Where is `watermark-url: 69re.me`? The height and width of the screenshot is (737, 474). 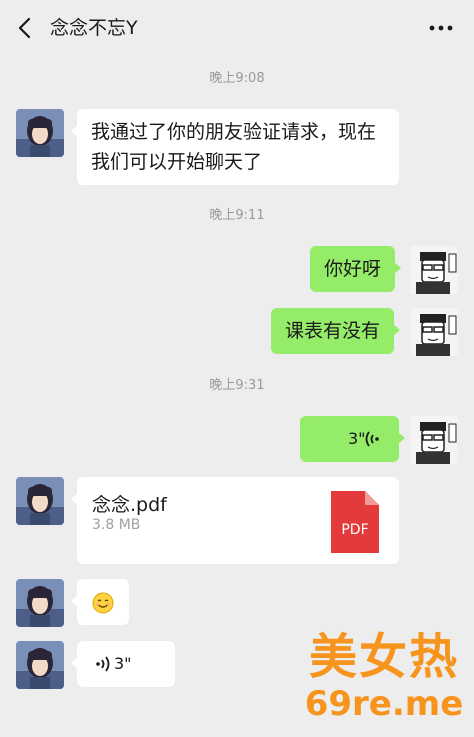
watermark-url: 69re.me is located at coordinates (384, 704).